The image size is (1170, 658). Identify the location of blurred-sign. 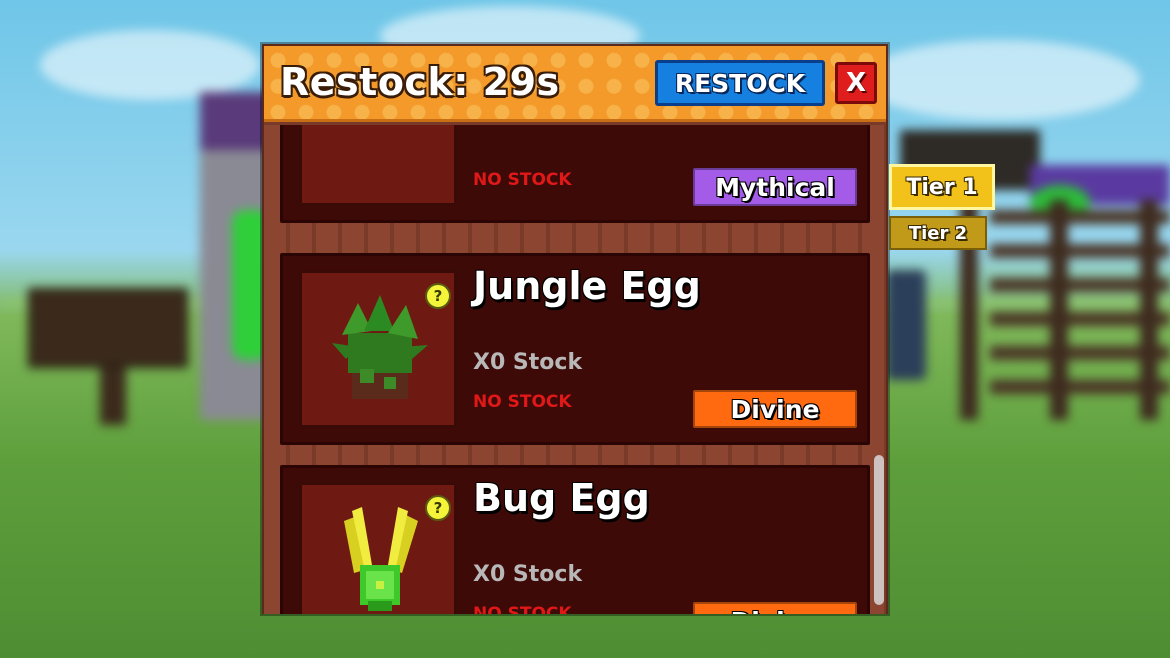
(108, 328).